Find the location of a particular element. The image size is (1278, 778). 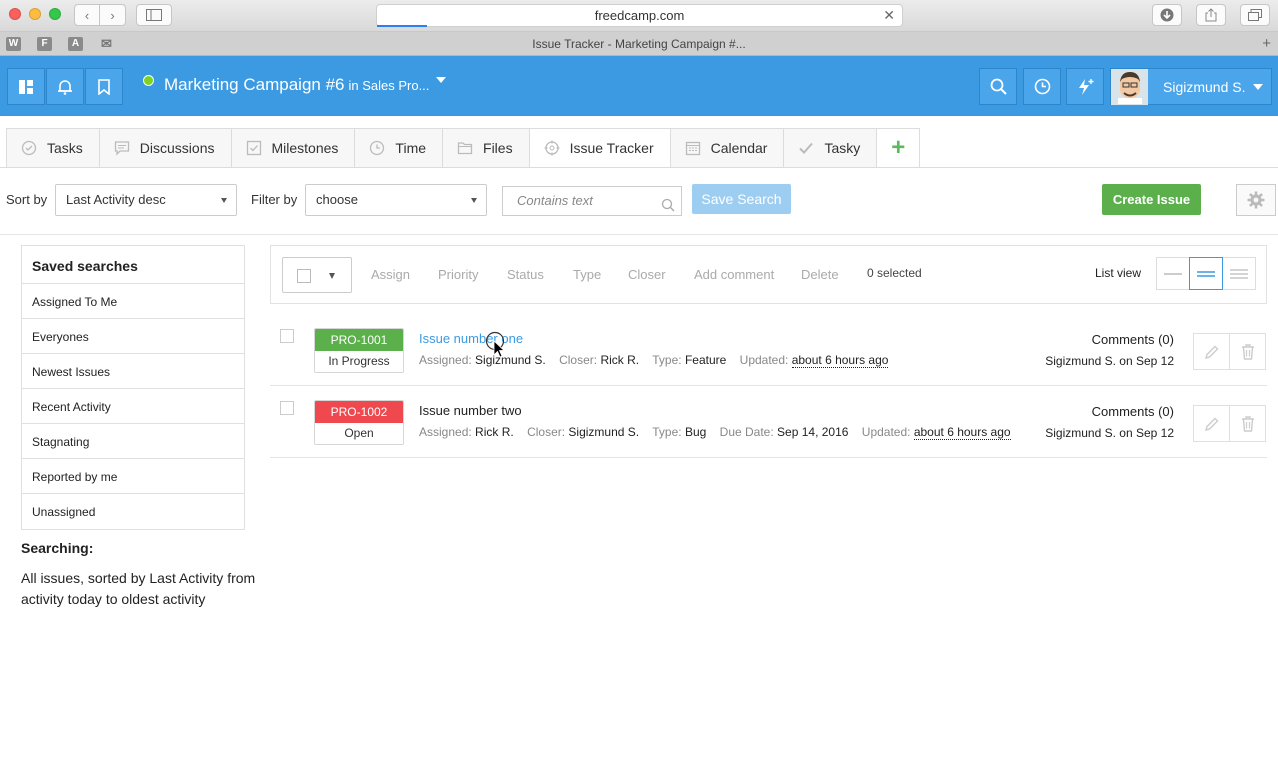

speech-bubble-icon is located at coordinates (122, 148).